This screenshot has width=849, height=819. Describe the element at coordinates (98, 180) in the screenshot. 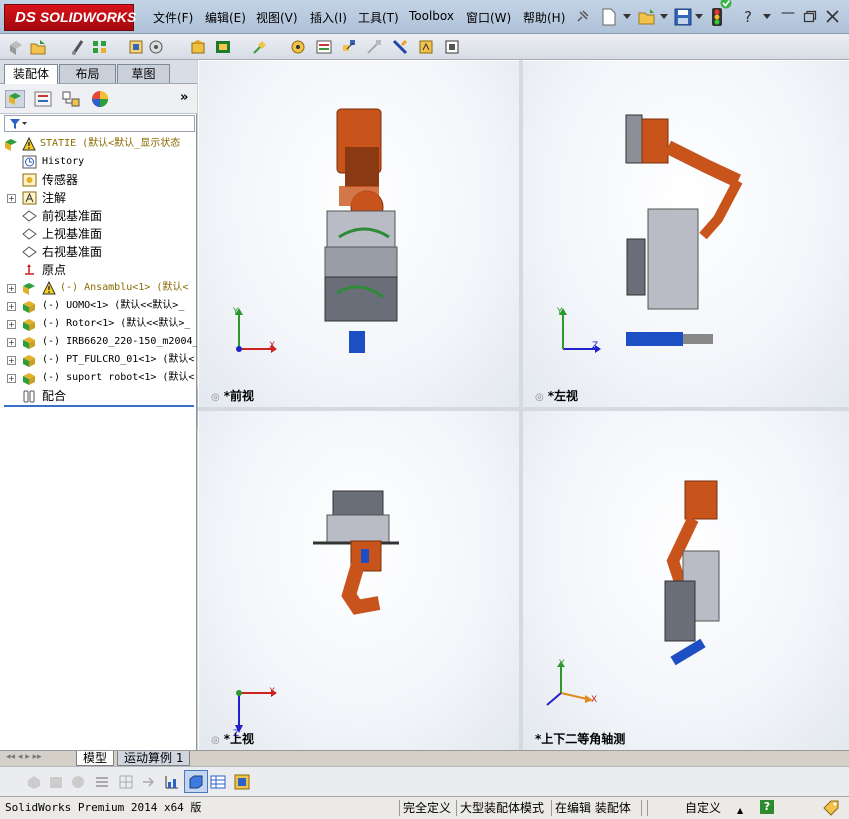

I see `tree-item: 传感器` at that location.